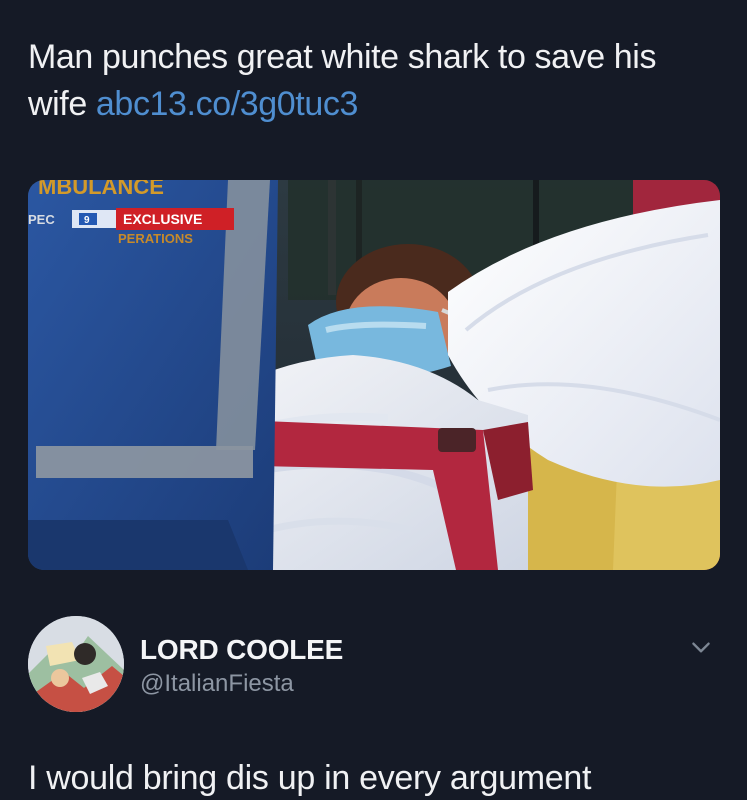  What do you see at coordinates (101, 189) in the screenshot?
I see `uniform-top-text: MBULANCE` at bounding box center [101, 189].